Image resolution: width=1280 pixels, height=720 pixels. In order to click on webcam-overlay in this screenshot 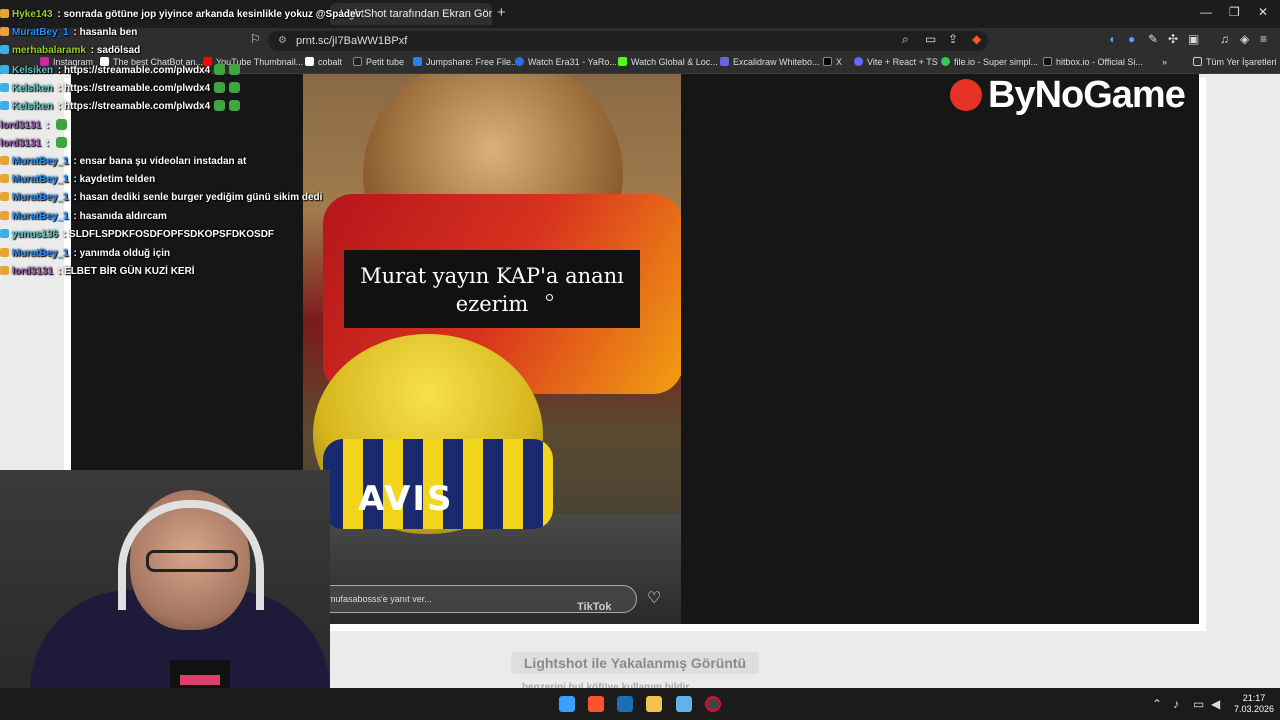, I will do `click(165, 580)`.